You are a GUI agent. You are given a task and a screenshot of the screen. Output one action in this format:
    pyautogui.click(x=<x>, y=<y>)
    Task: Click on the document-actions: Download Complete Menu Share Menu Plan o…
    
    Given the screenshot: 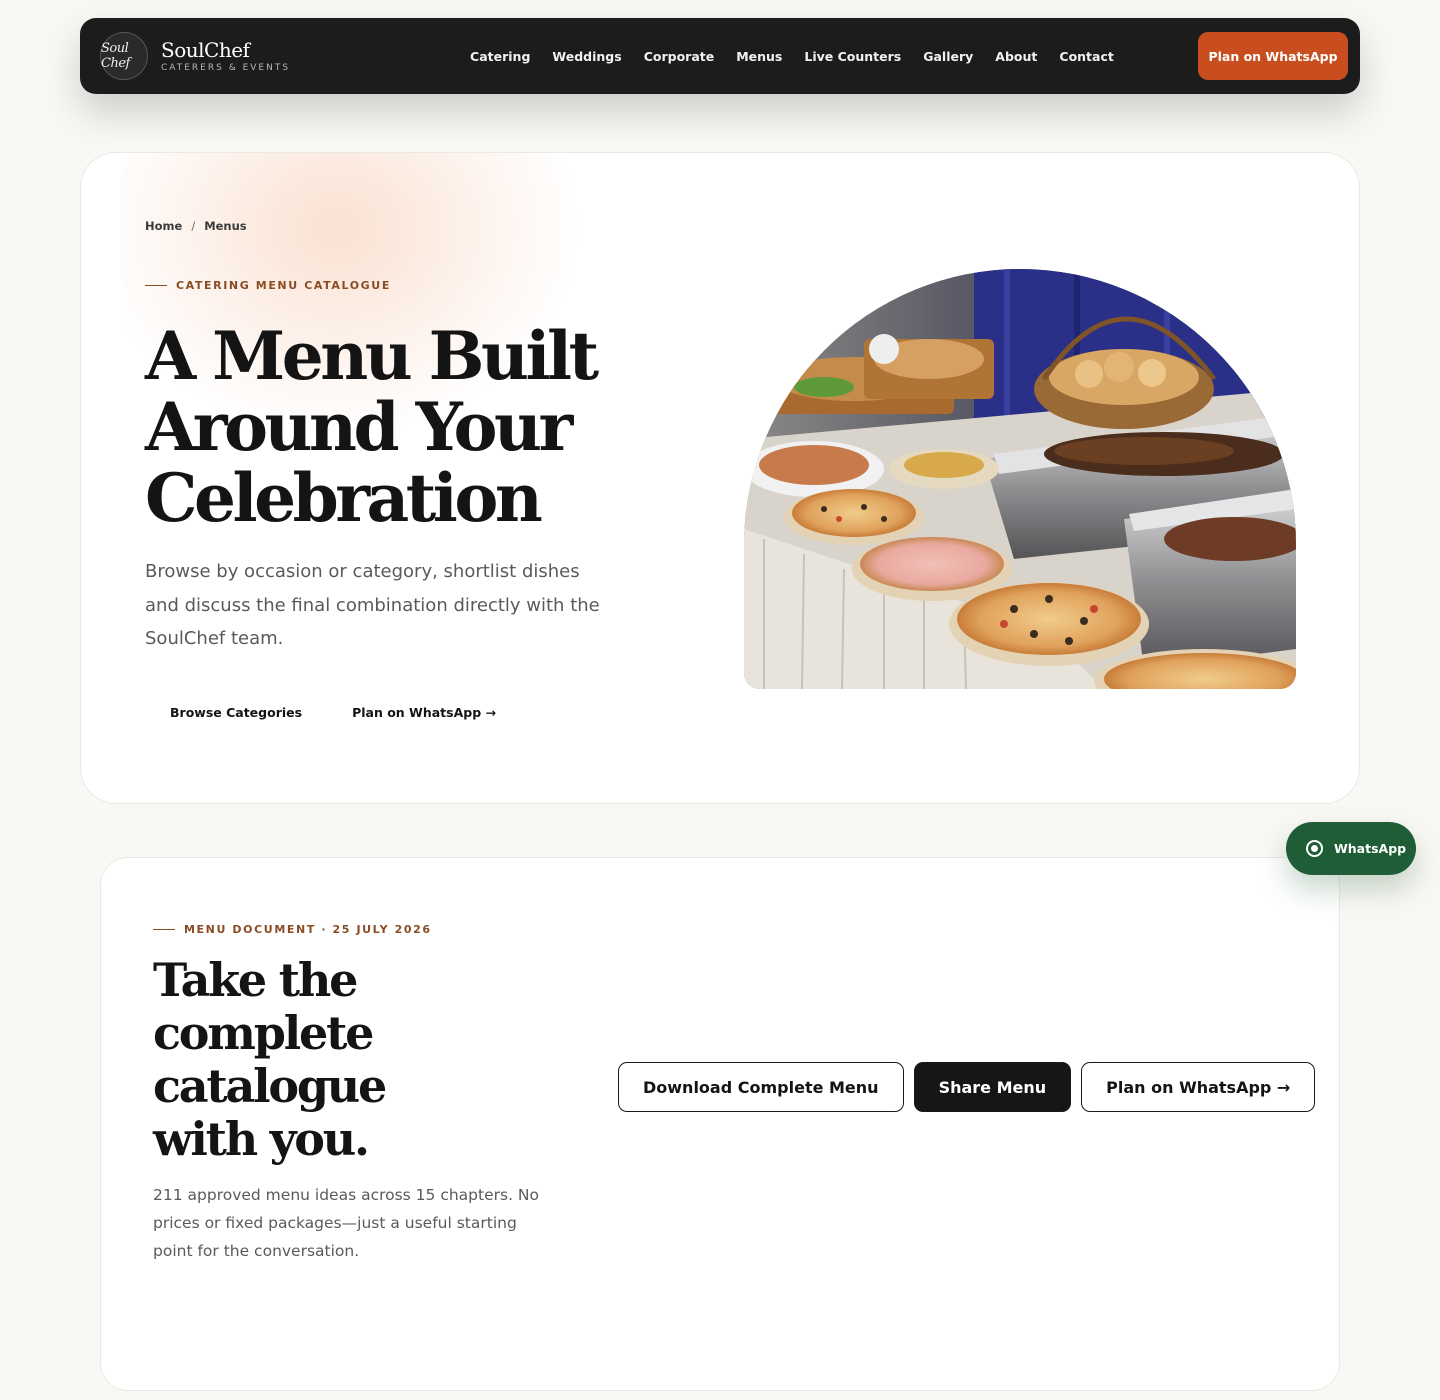 What is the action you would take?
    pyautogui.click(x=967, y=1087)
    